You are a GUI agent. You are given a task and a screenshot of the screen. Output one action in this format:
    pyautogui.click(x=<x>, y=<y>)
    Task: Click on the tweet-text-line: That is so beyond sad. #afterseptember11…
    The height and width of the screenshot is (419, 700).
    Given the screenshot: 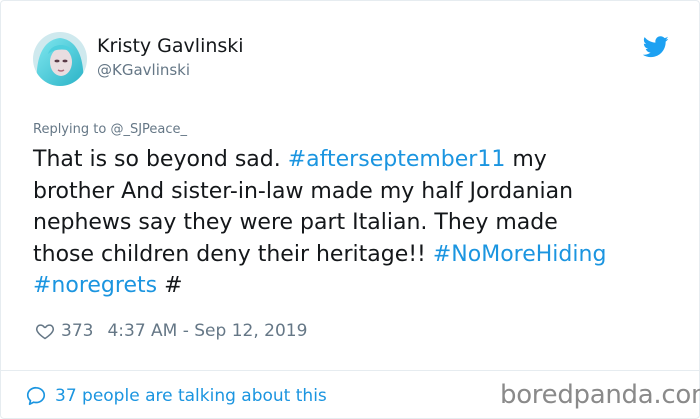 What is the action you would take?
    pyautogui.click(x=358, y=160)
    